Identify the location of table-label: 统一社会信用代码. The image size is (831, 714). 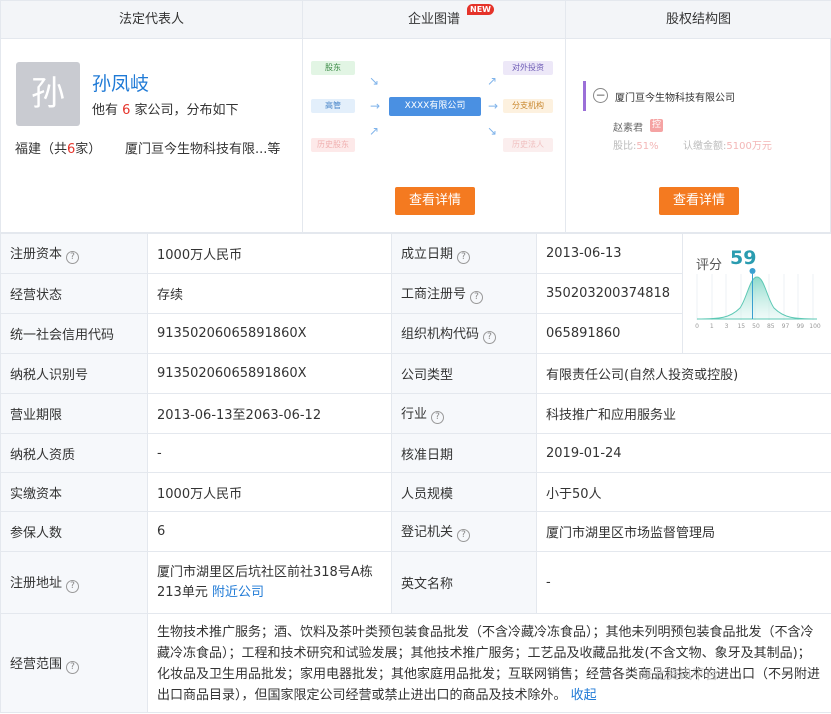
(74, 333).